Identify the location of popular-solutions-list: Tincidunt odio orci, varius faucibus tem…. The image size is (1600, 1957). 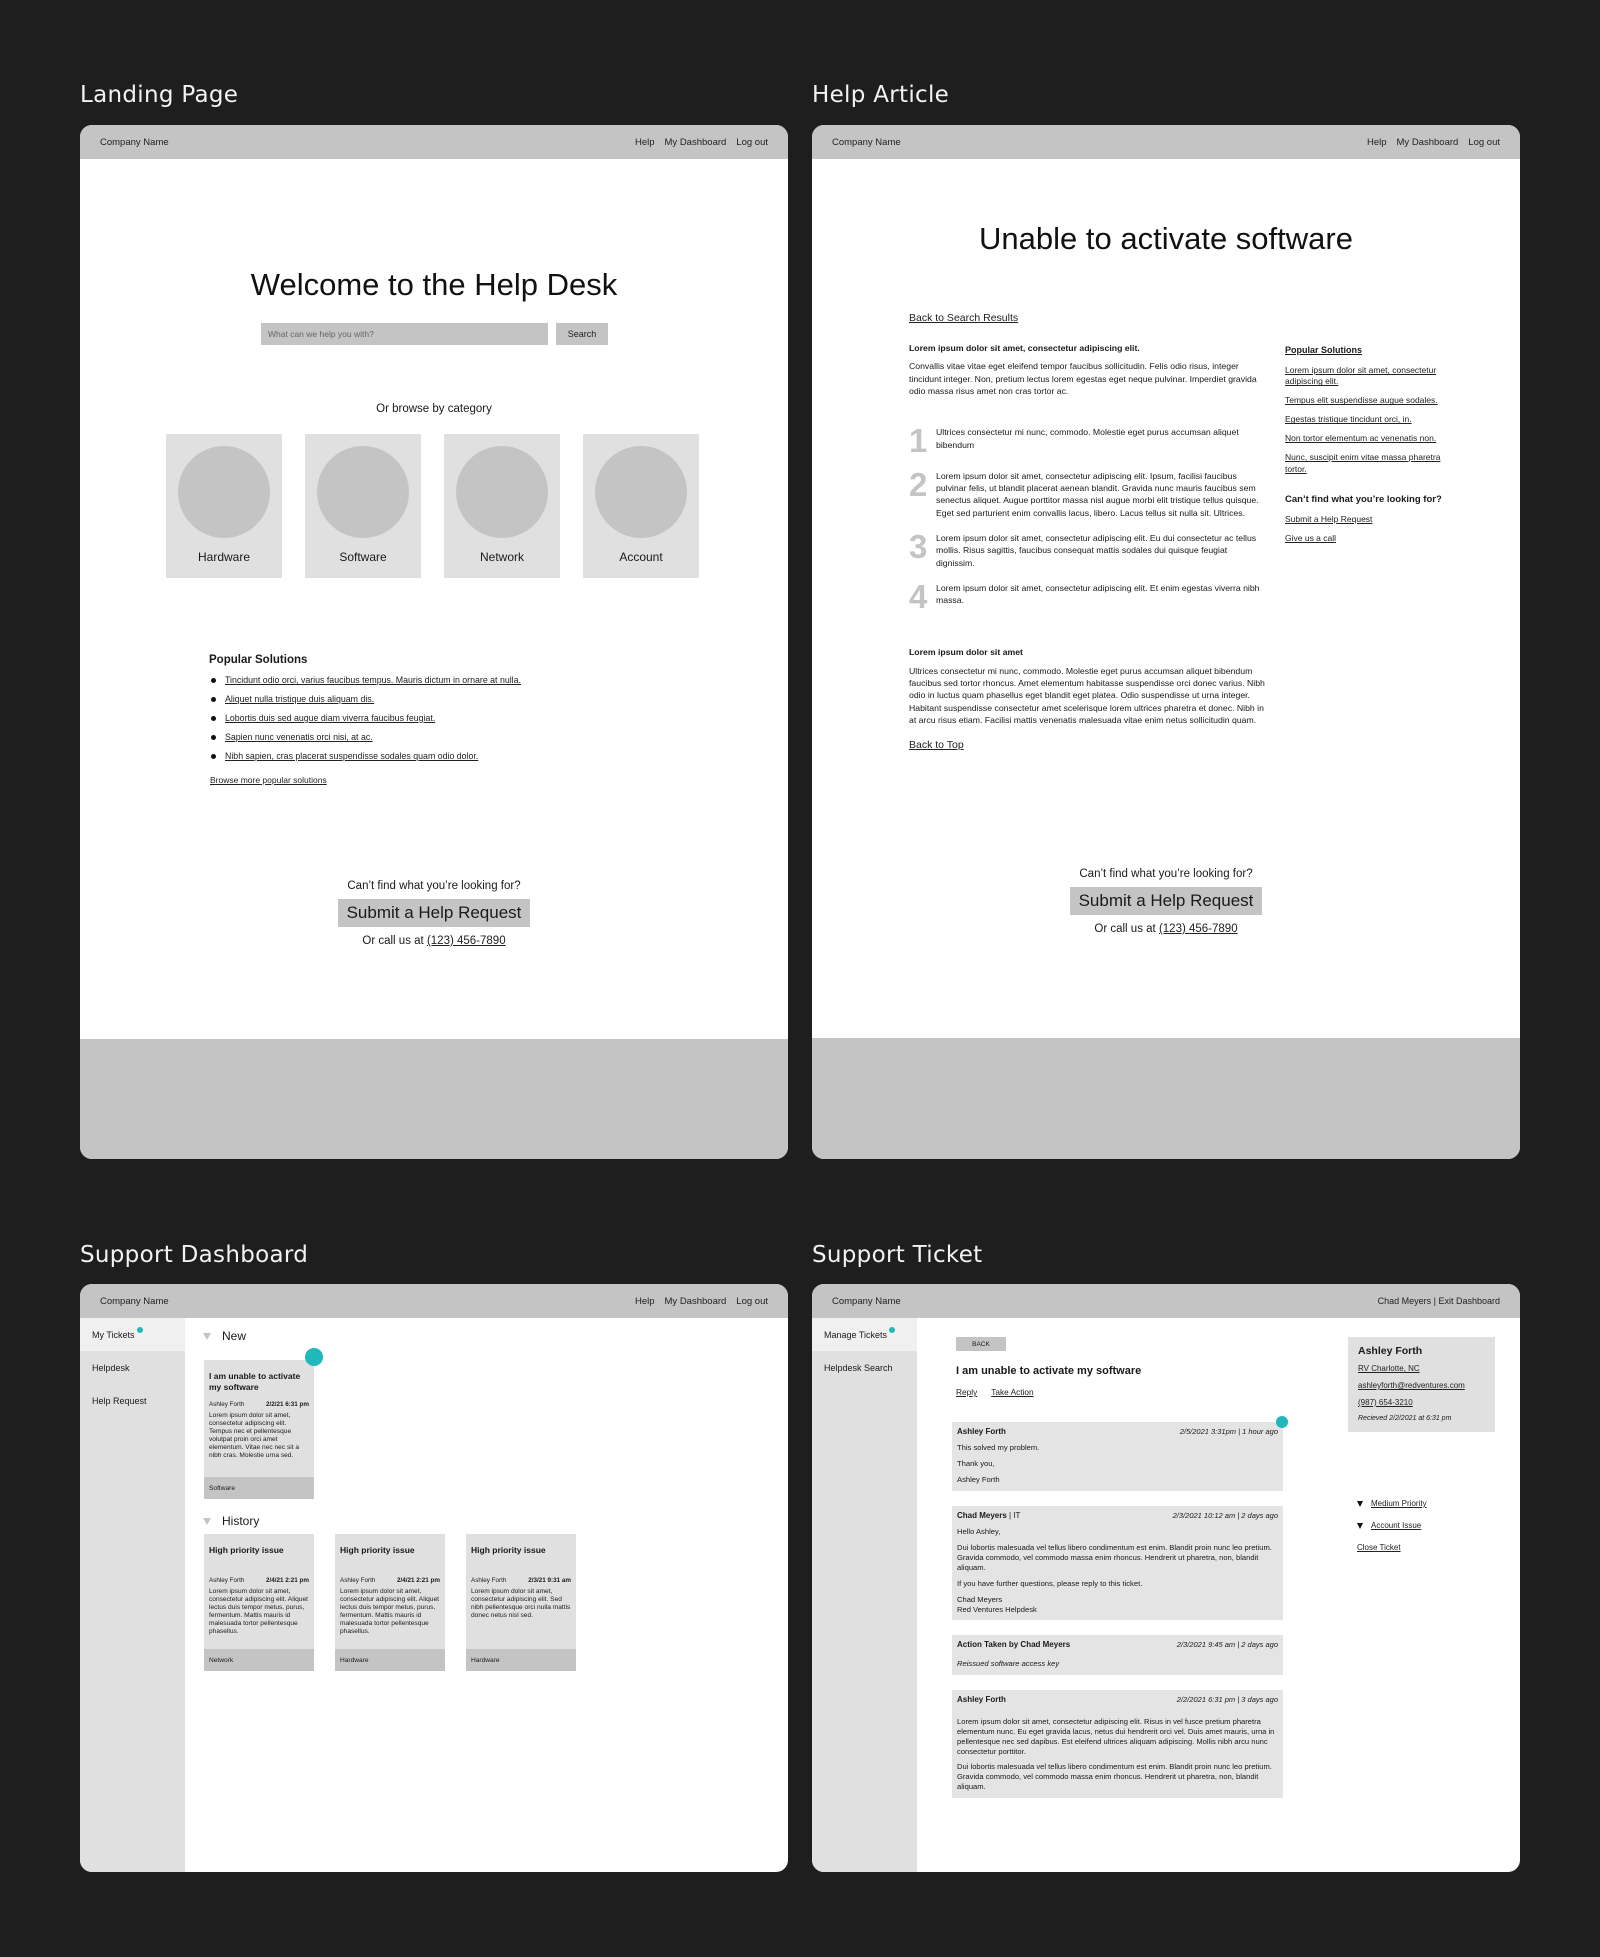
(365, 718).